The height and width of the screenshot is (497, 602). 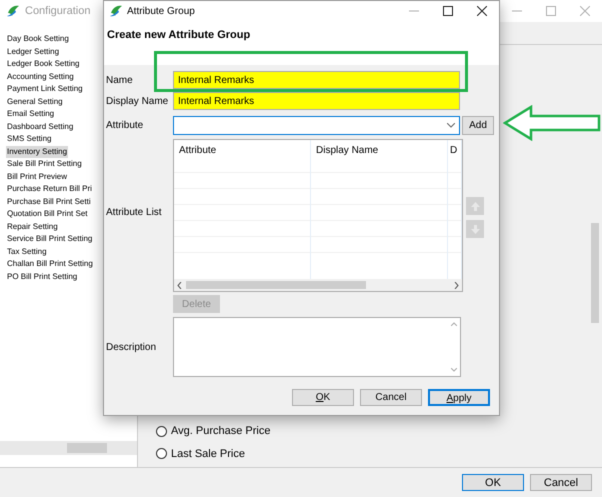 I want to click on move-up-button, so click(x=475, y=206).